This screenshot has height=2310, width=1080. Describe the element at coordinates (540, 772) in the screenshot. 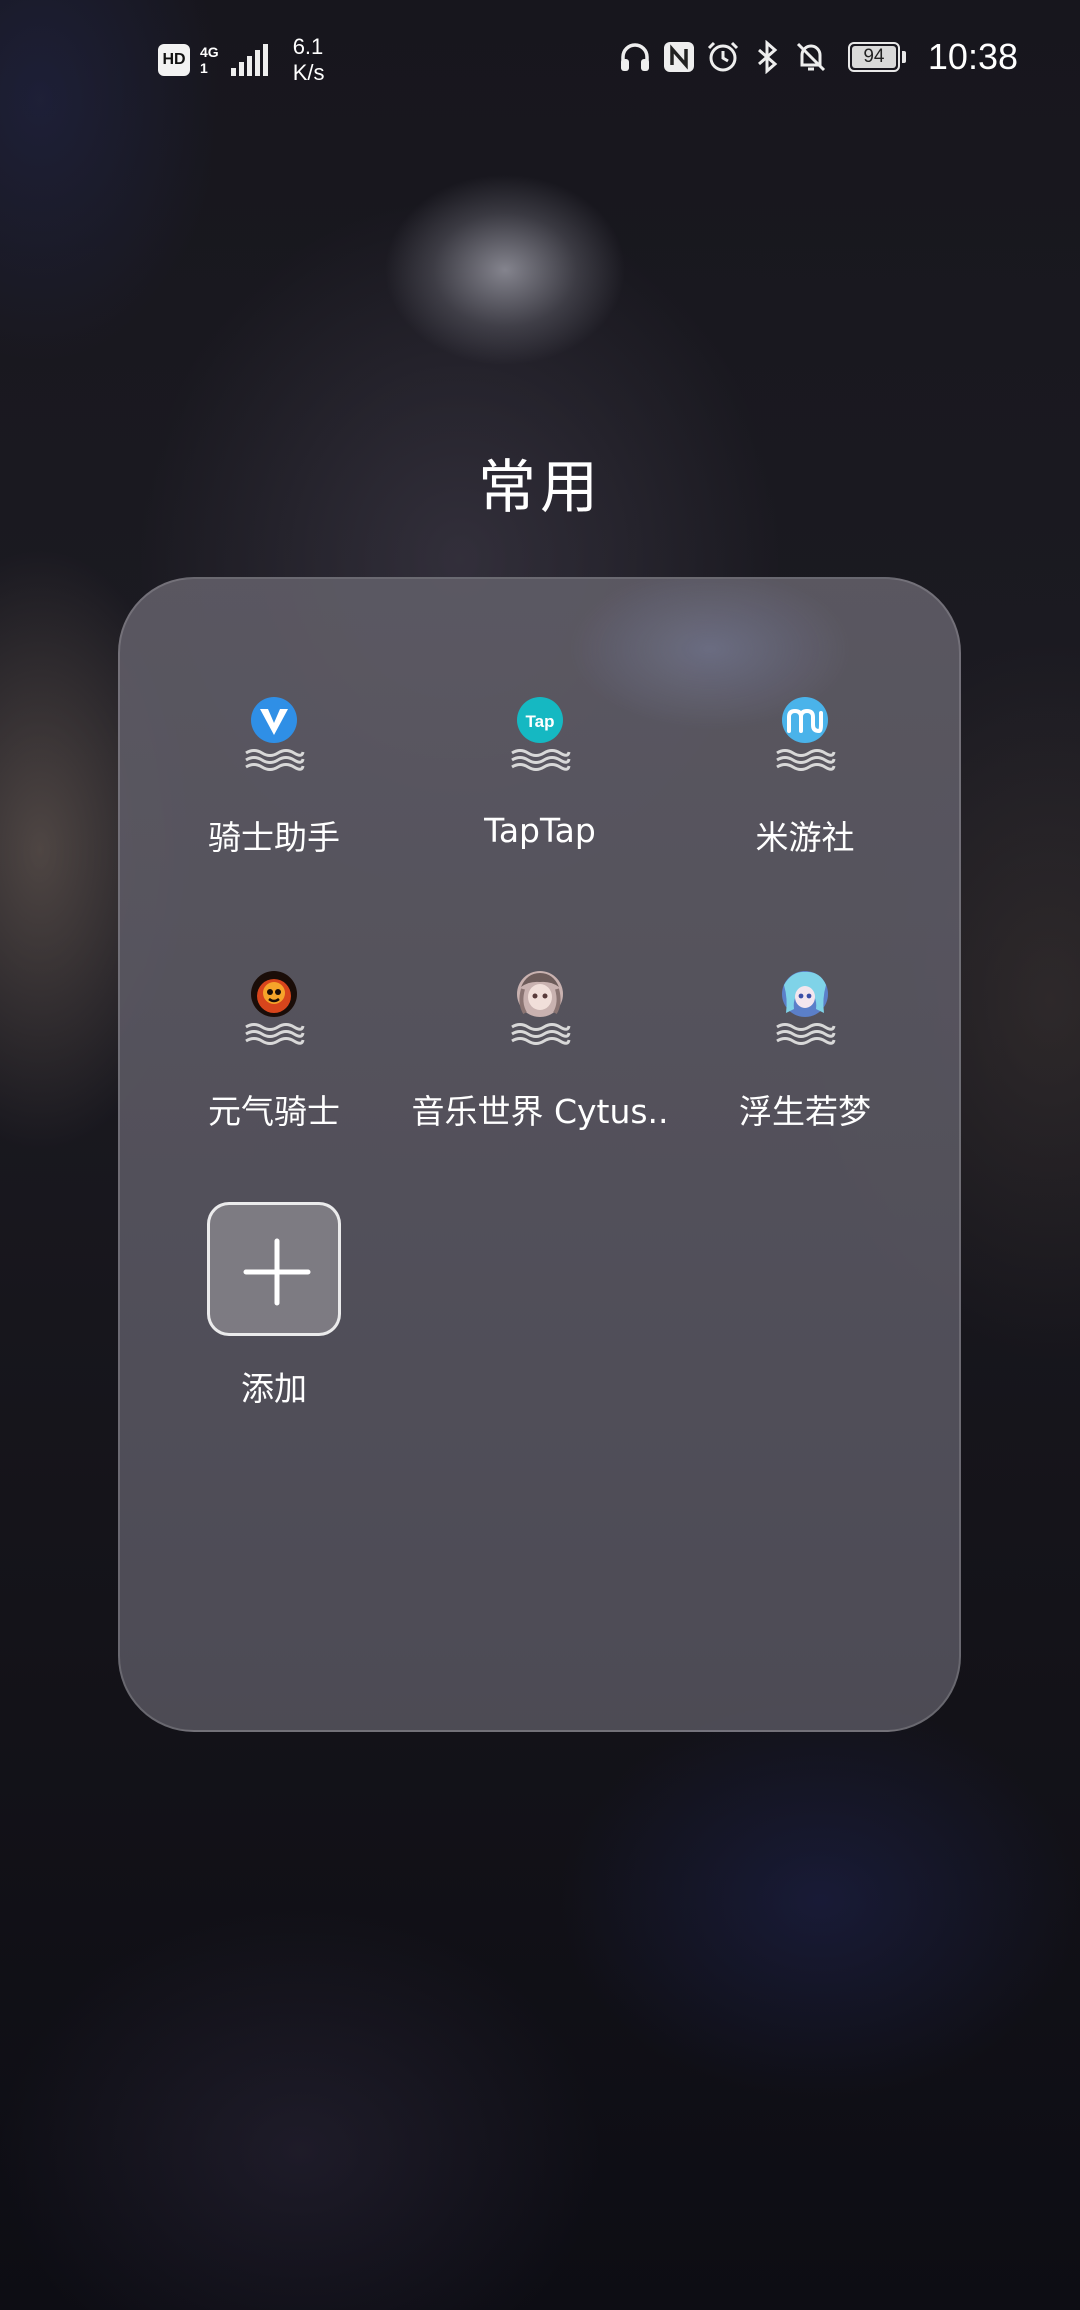

I see `app-taptap: Tap TapTap` at that location.